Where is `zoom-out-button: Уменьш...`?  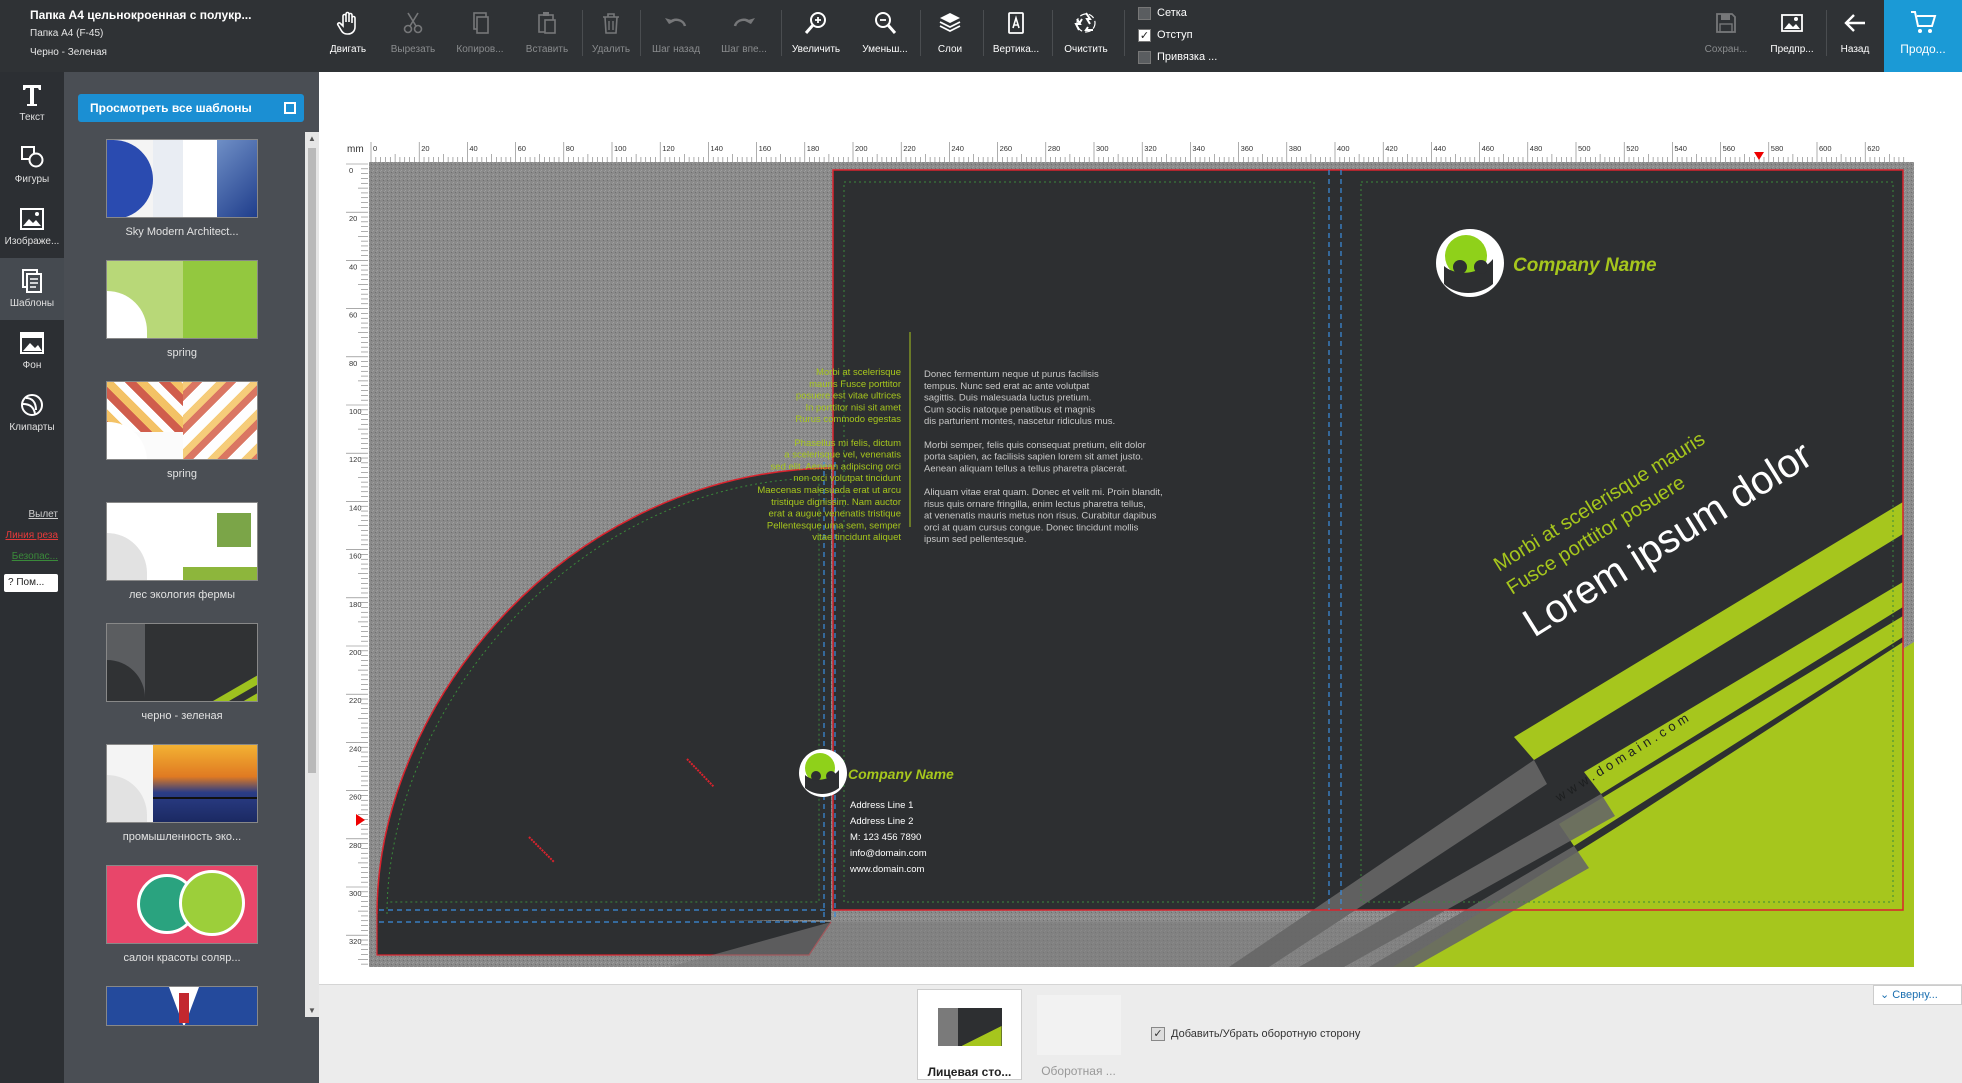 zoom-out-button: Уменьш... is located at coordinates (885, 36).